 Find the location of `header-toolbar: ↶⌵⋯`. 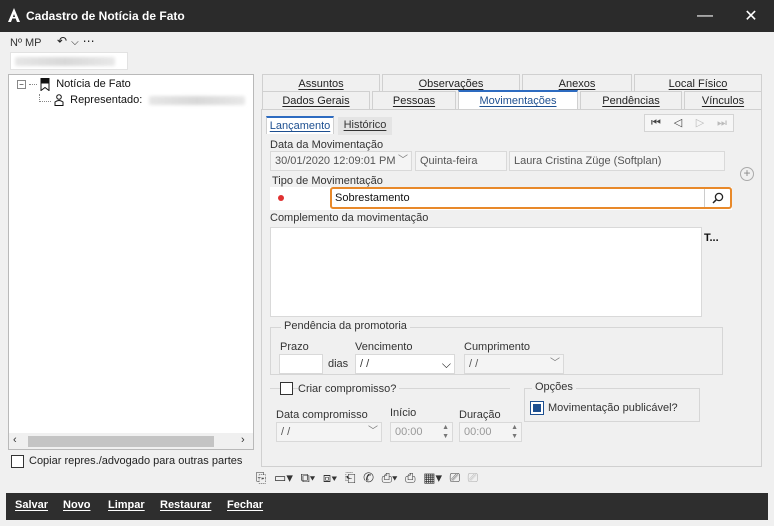

header-toolbar: ↶⌵⋯ is located at coordinates (78, 41).